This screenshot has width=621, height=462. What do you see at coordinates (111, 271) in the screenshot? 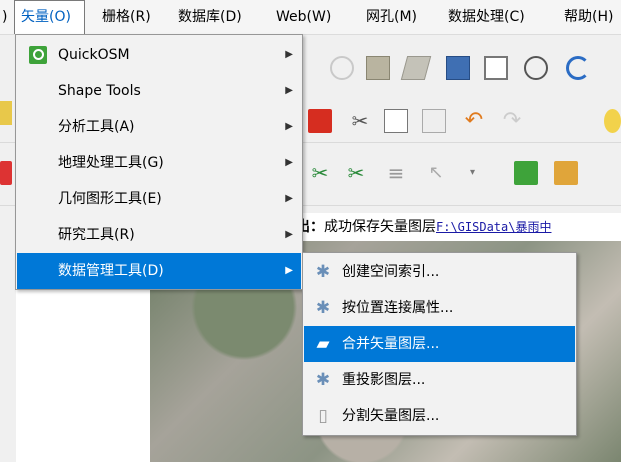
I see `menu-item-label: 数据管理工具(D)` at bounding box center [111, 271].